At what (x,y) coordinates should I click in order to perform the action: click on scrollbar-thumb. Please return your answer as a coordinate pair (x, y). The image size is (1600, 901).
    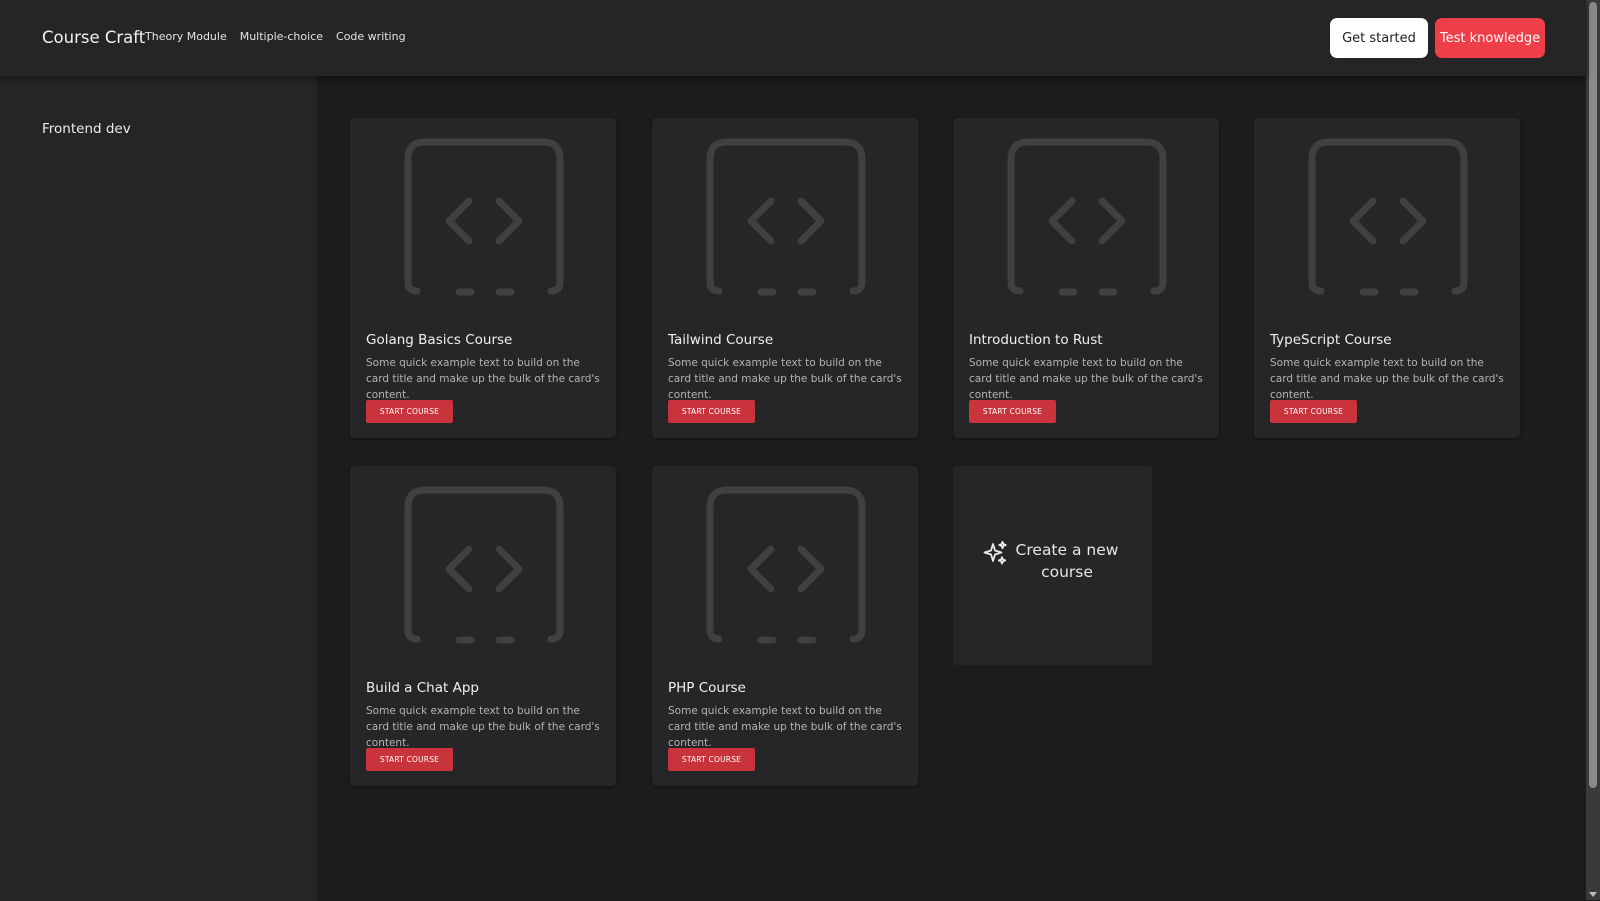
    Looking at the image, I should click on (1593, 395).